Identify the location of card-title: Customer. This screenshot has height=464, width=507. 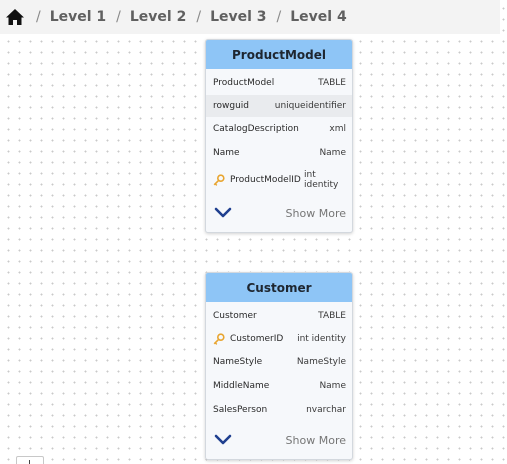
(279, 287).